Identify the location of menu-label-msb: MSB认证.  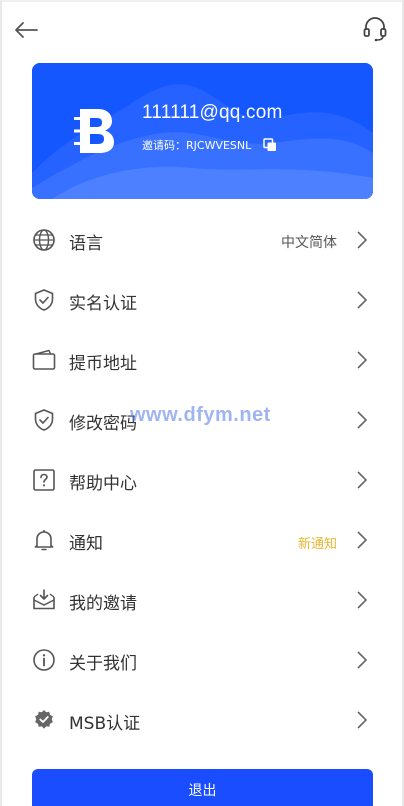
(105, 724).